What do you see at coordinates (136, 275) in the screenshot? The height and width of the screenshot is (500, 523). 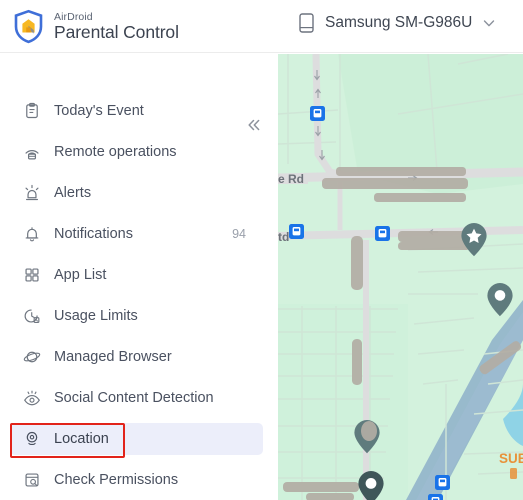 I see `sidebar-item-app-list: App List` at bounding box center [136, 275].